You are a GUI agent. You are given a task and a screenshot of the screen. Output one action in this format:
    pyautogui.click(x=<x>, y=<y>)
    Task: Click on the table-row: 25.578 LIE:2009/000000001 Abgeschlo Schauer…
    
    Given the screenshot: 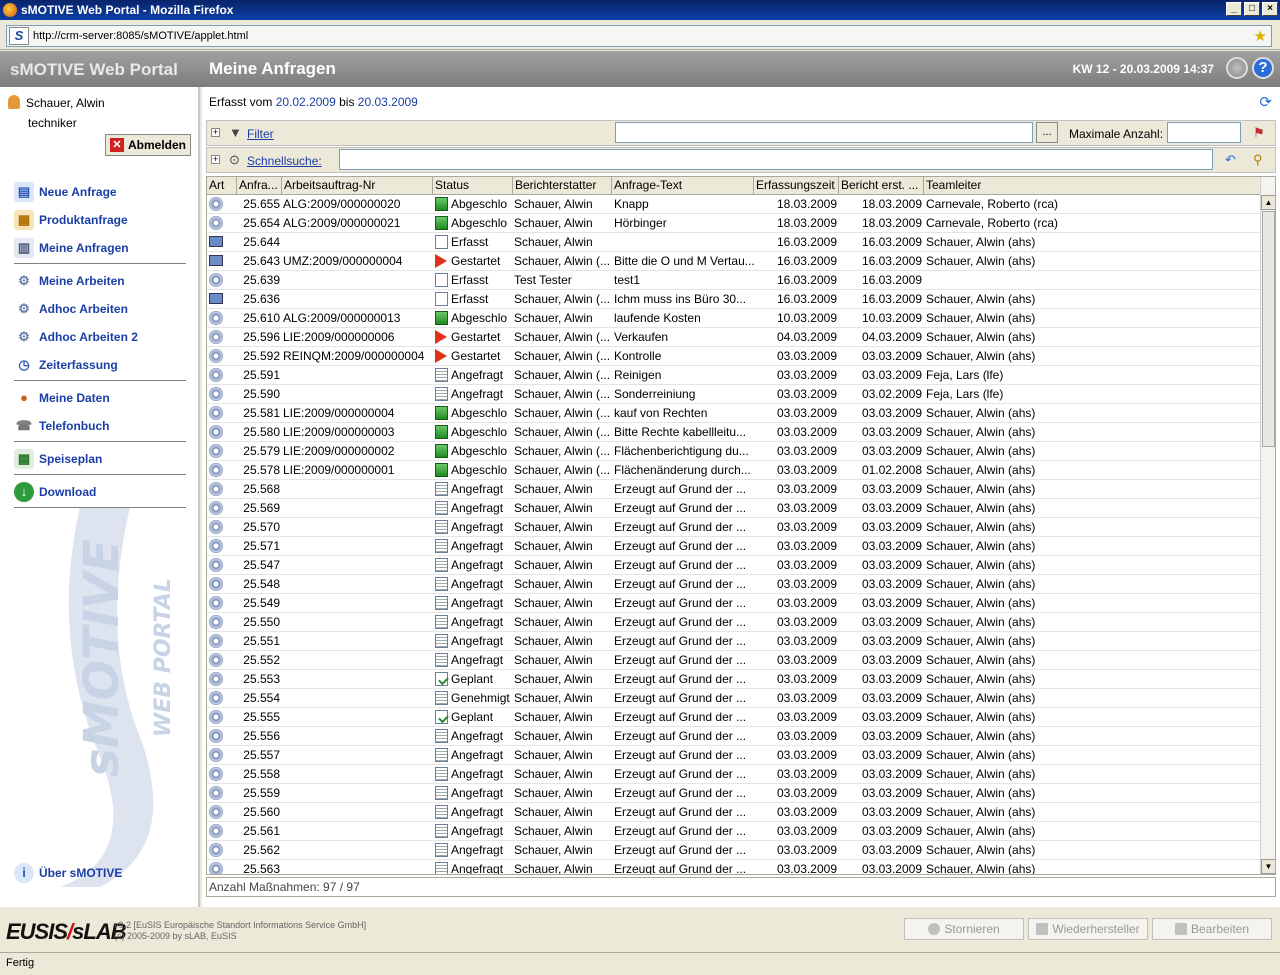 What is the action you would take?
    pyautogui.click(x=734, y=470)
    